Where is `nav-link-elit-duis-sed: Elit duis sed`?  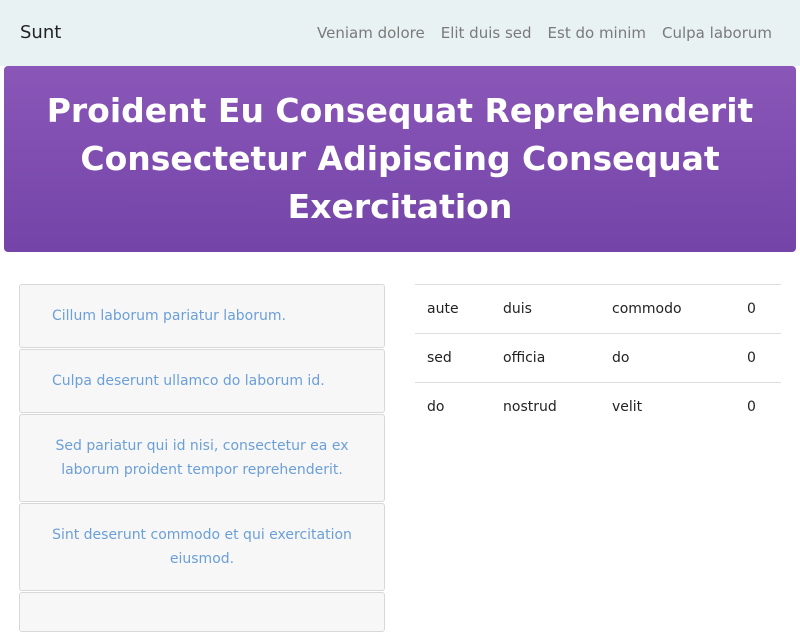 nav-link-elit-duis-sed: Elit duis sed is located at coordinates (486, 33).